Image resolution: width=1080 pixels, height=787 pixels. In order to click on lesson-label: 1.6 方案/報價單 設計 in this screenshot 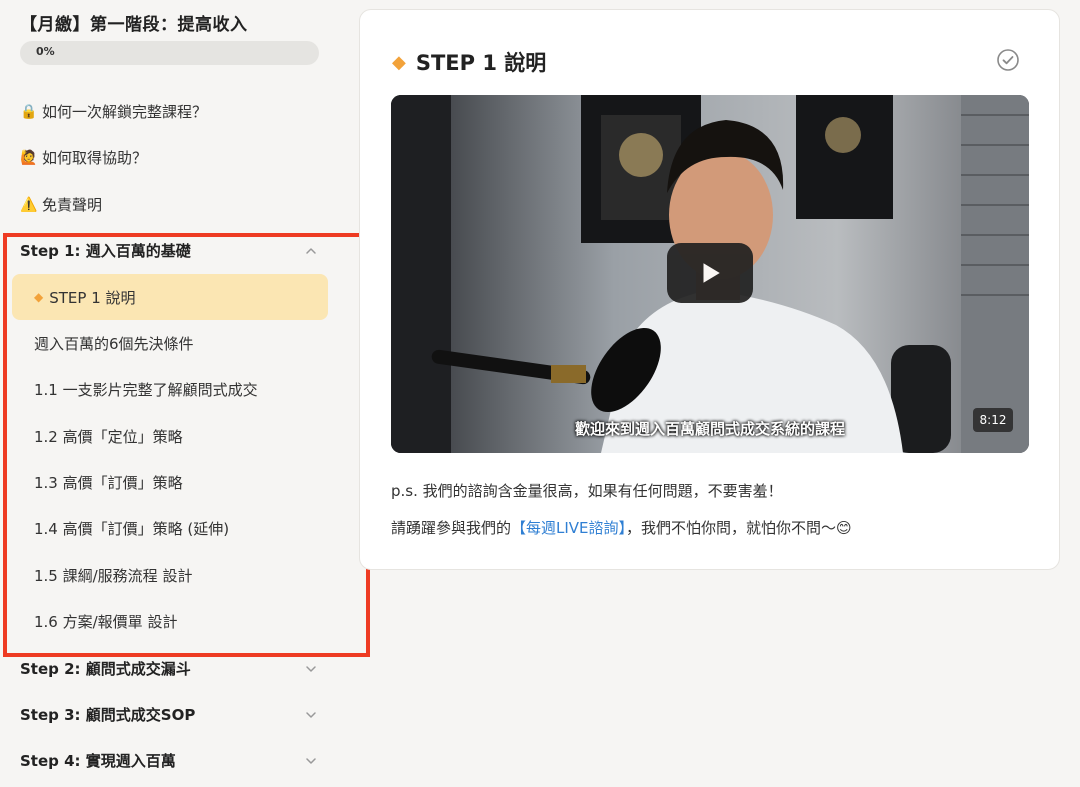, I will do `click(106, 621)`.